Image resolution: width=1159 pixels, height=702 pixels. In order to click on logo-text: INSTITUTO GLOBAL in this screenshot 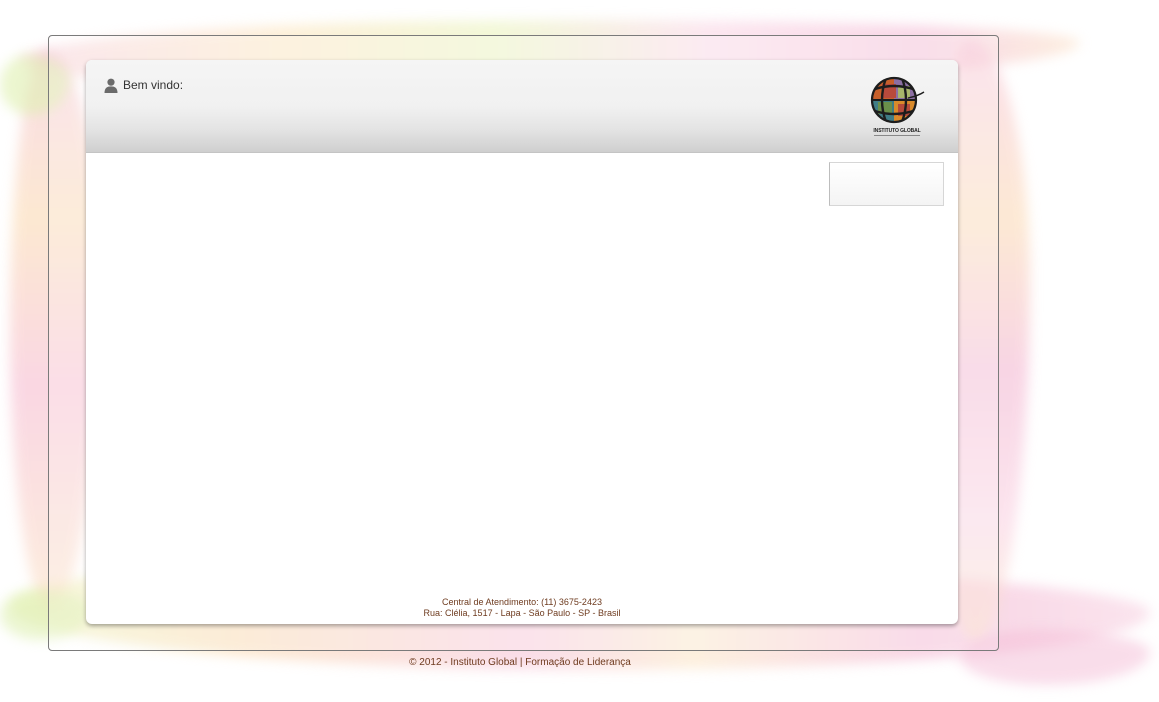, I will do `click(897, 131)`.